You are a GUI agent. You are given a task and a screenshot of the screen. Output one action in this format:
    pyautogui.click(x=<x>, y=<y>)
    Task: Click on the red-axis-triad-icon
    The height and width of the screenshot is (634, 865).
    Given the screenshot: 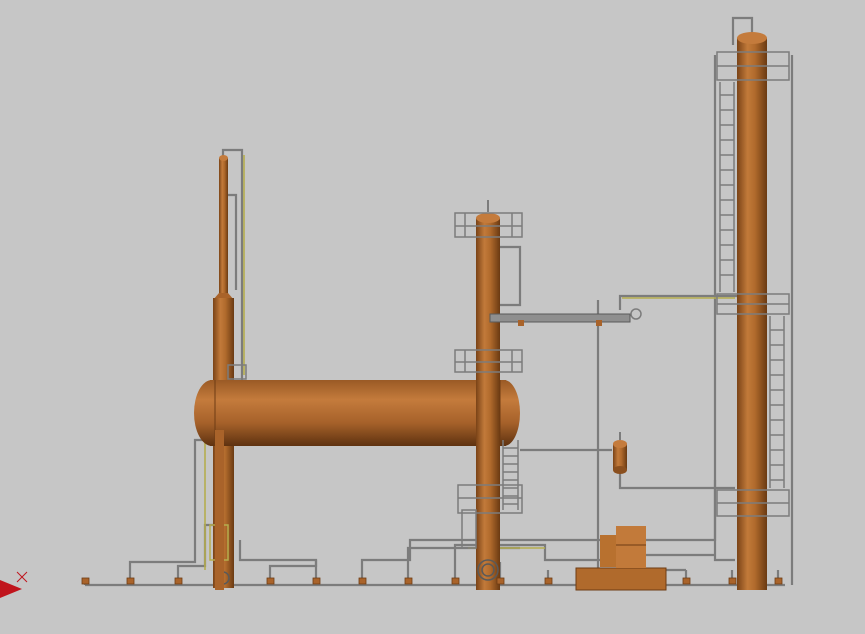 What is the action you would take?
    pyautogui.click(x=14, y=584)
    